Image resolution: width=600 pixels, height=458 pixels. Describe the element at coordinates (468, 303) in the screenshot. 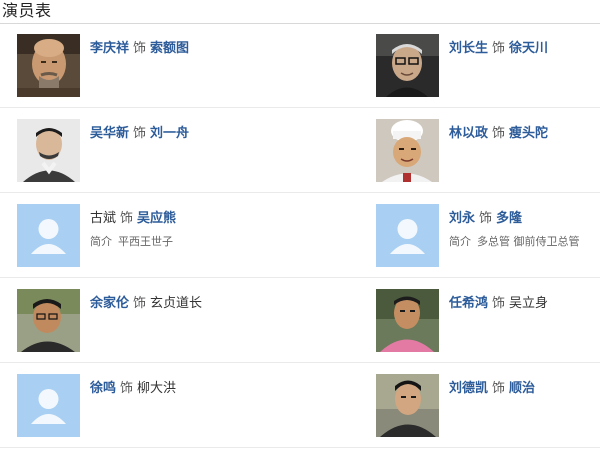

I see `actor-name: 任希鸿` at that location.